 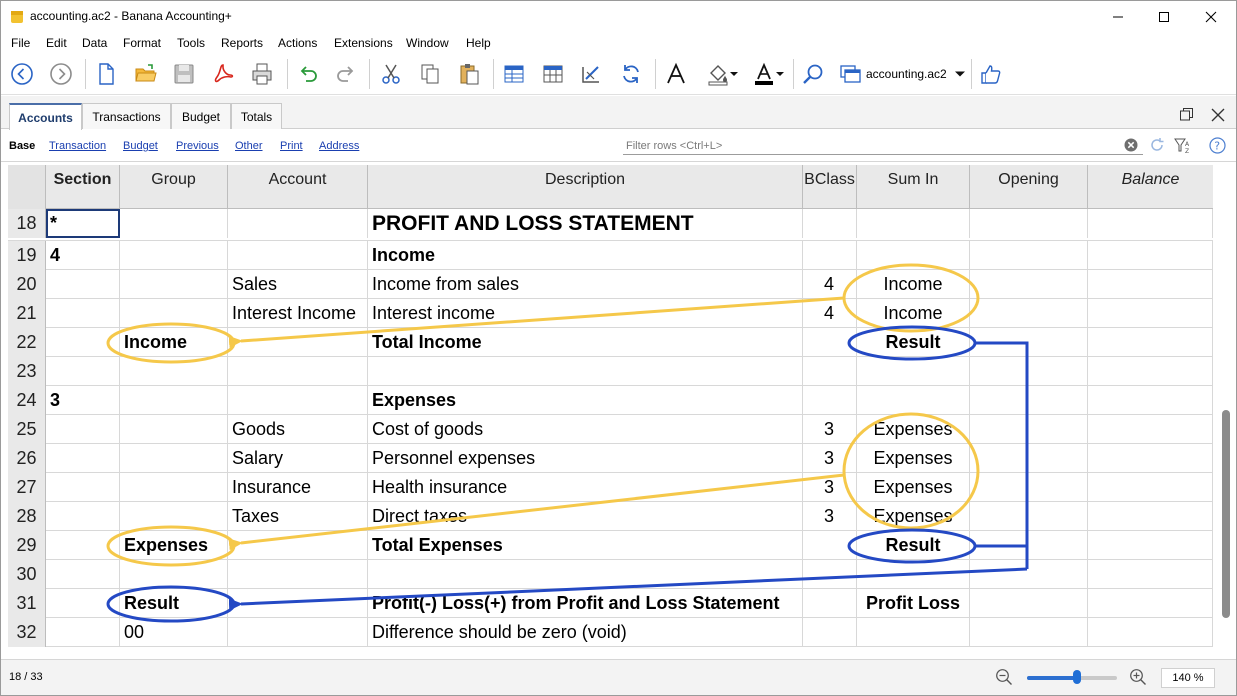 What do you see at coordinates (1226, 411) in the screenshot?
I see `vertical-scrollbar` at bounding box center [1226, 411].